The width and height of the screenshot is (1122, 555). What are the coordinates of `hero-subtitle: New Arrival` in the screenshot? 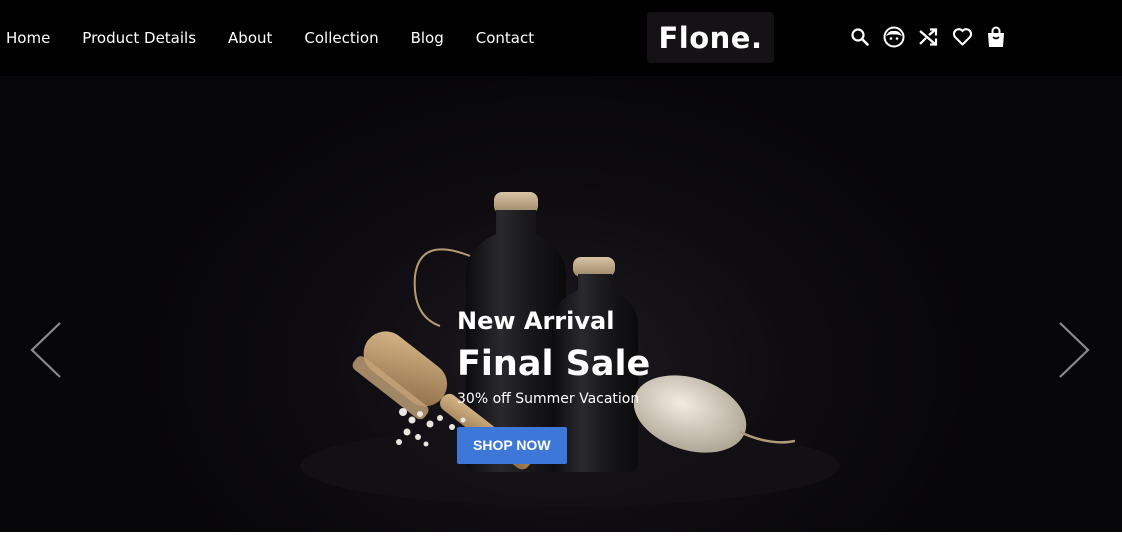 It's located at (536, 321).